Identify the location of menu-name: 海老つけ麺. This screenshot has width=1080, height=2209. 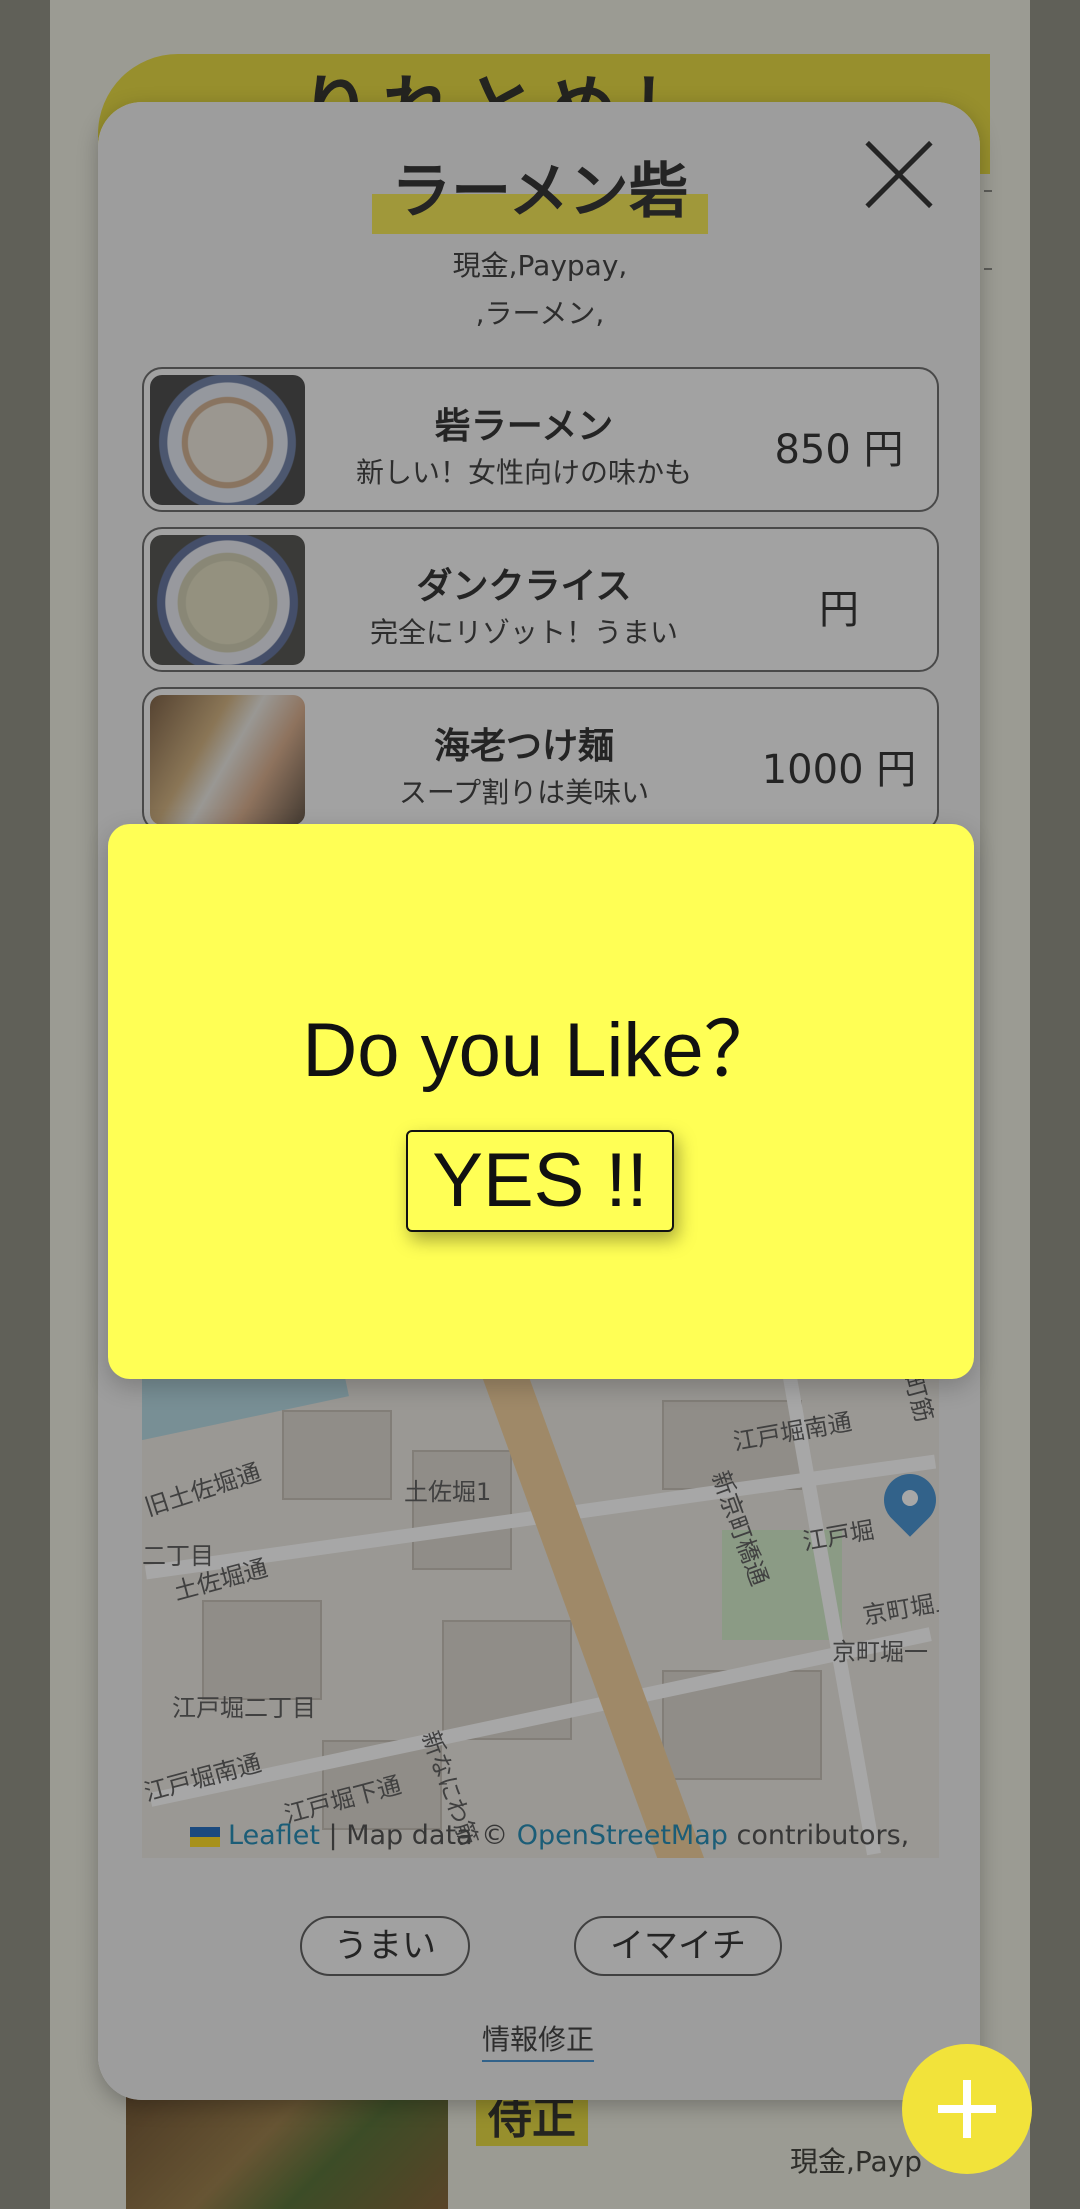
(523, 746).